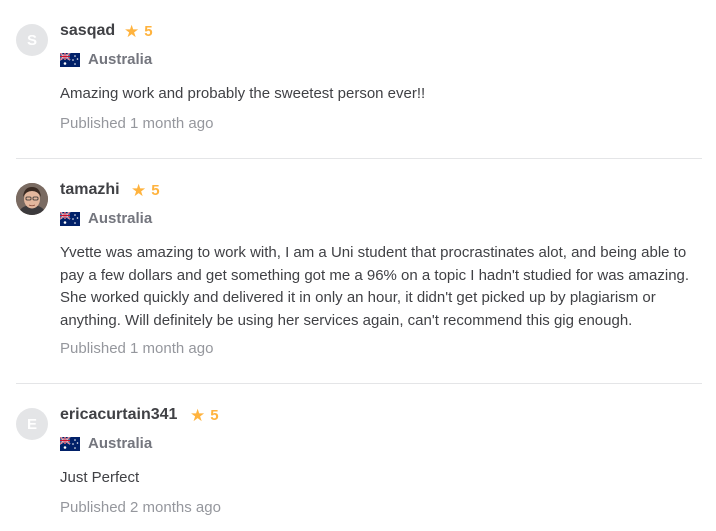 This screenshot has width=716, height=531. I want to click on review-text: Just Perfect, so click(100, 477).